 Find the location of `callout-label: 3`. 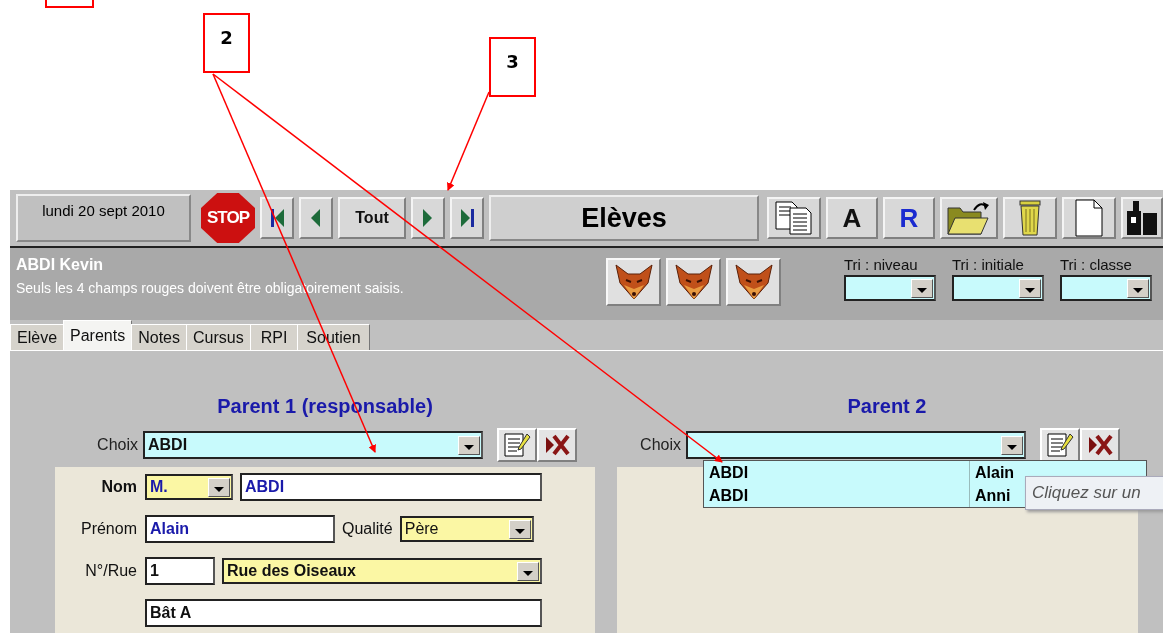

callout-label: 3 is located at coordinates (512, 67).